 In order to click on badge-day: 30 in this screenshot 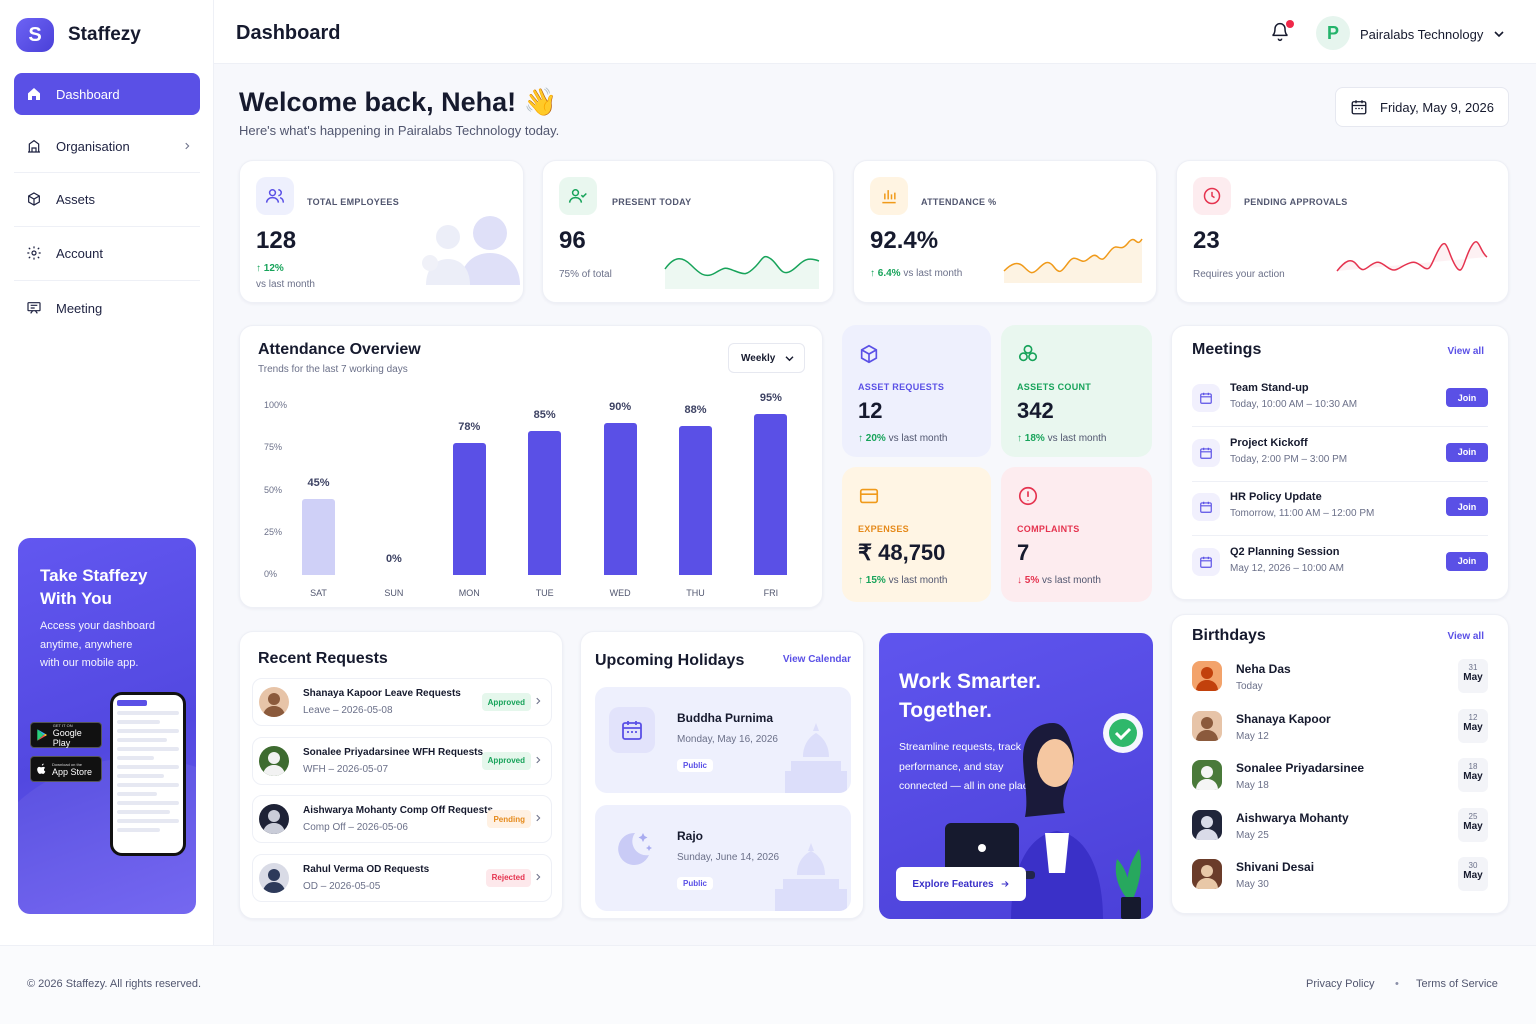, I will do `click(1473, 865)`.